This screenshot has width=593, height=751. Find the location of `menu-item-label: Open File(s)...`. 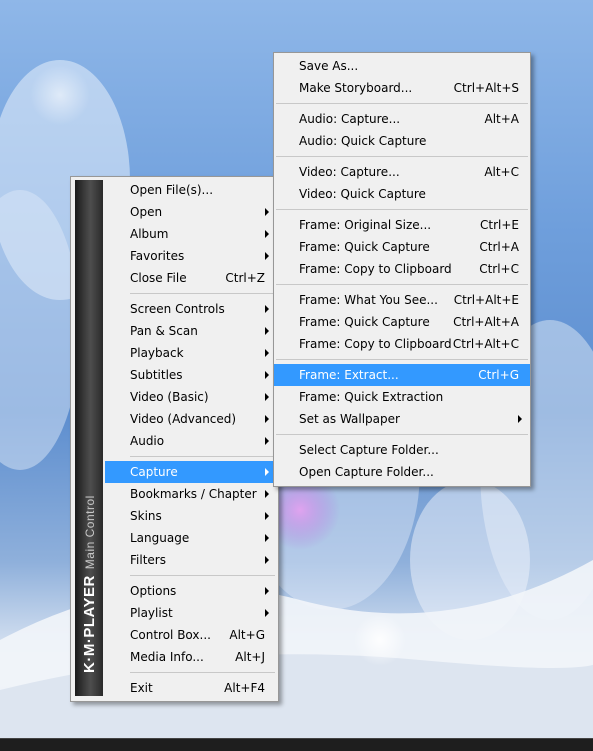

menu-item-label: Open File(s)... is located at coordinates (172, 190).